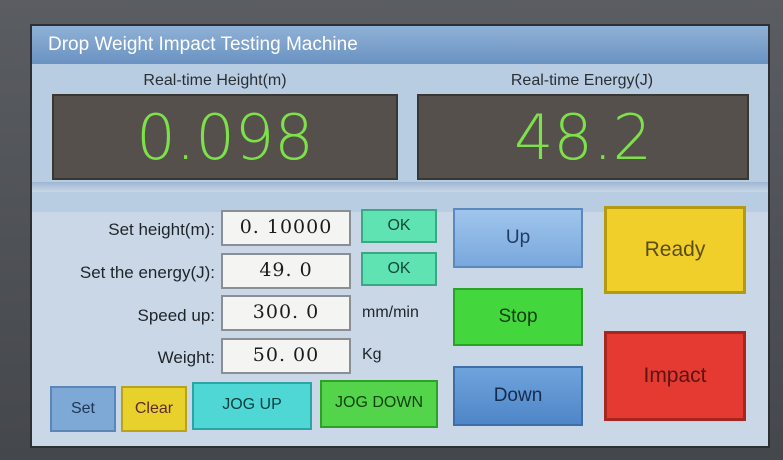 This screenshot has width=783, height=460. I want to click on jog-up-button: JOG UP, so click(252, 406).